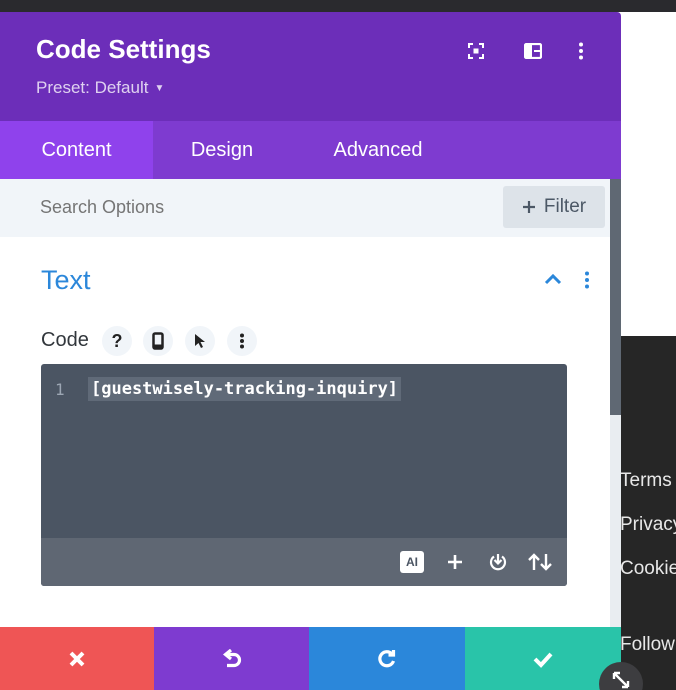 The width and height of the screenshot is (676, 690). I want to click on split-view-icon, so click(533, 51).